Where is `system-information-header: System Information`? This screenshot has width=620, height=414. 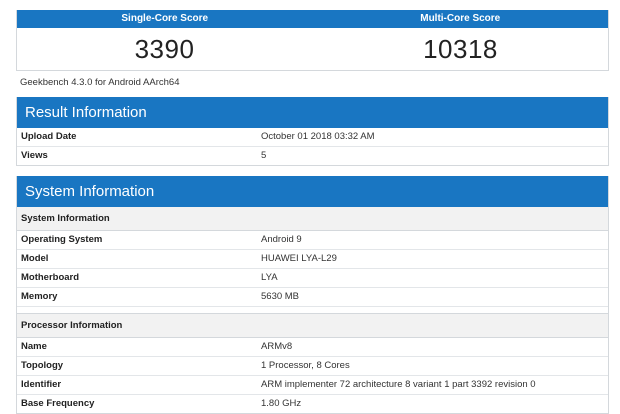
system-information-header: System Information is located at coordinates (312, 191).